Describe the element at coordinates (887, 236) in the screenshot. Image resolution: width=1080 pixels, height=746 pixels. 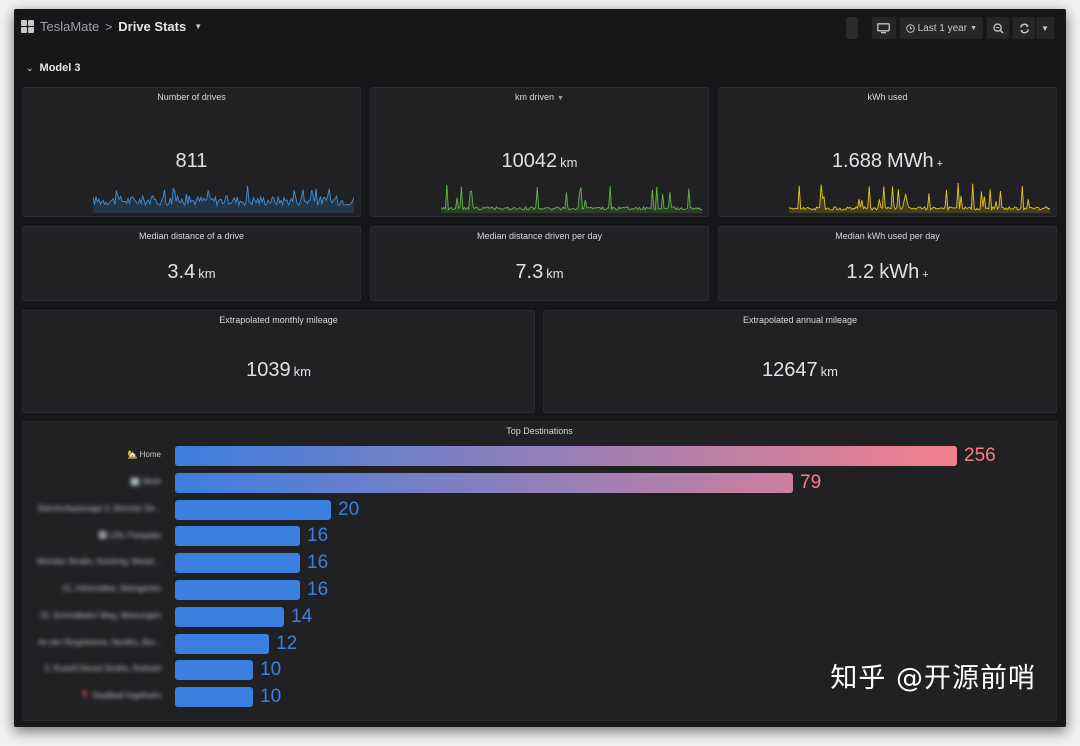
I see `panel-title: Median kWh used per day` at that location.